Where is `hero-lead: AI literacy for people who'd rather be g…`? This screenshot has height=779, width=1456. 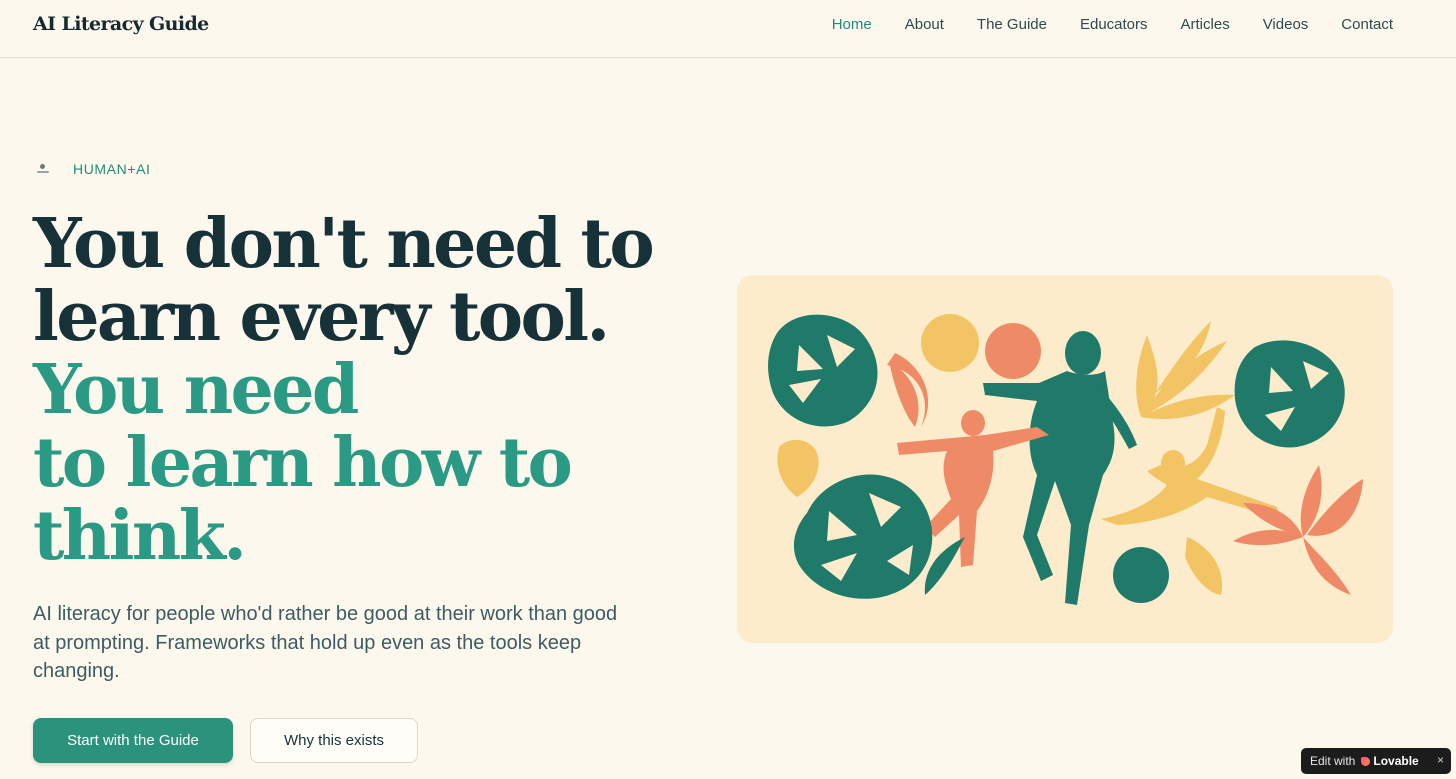
hero-lead: AI literacy for people who'd rather be g… is located at coordinates (325, 642).